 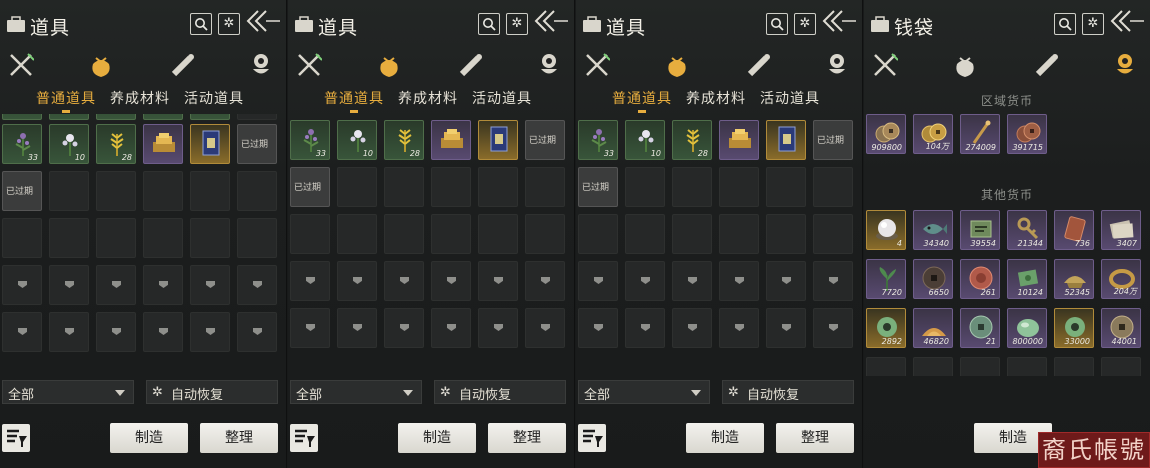 What do you see at coordinates (645, 140) in the screenshot?
I see `item-slot: 10` at bounding box center [645, 140].